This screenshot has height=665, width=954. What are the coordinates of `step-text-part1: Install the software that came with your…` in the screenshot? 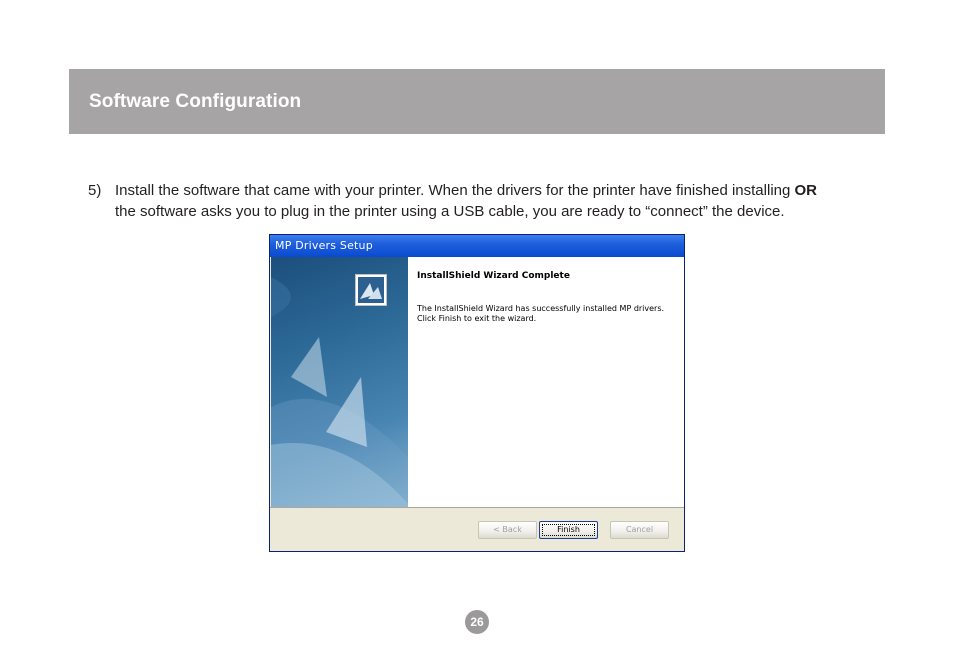 It's located at (455, 190).